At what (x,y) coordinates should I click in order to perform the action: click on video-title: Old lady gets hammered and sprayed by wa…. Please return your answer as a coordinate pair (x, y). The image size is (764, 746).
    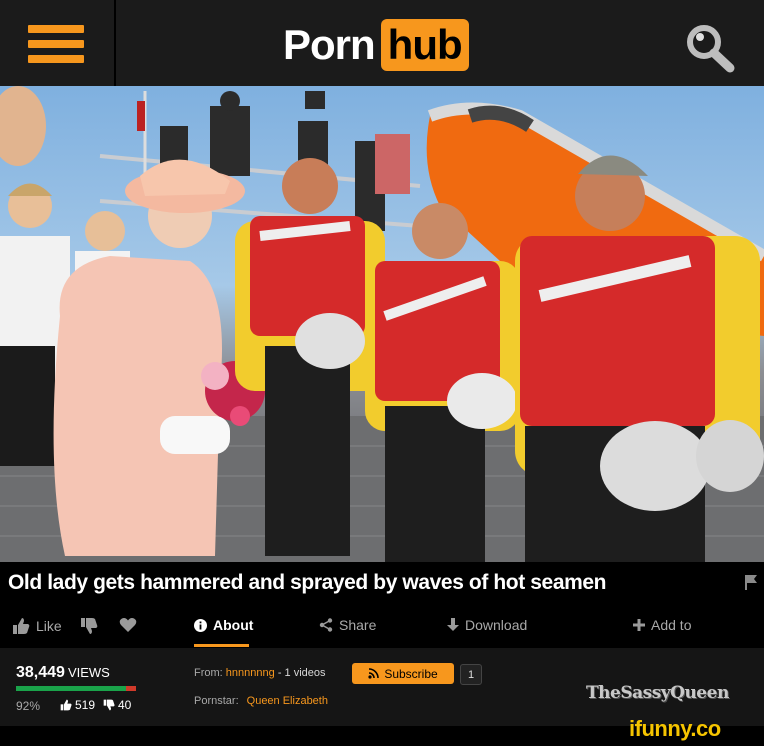
    Looking at the image, I should click on (307, 582).